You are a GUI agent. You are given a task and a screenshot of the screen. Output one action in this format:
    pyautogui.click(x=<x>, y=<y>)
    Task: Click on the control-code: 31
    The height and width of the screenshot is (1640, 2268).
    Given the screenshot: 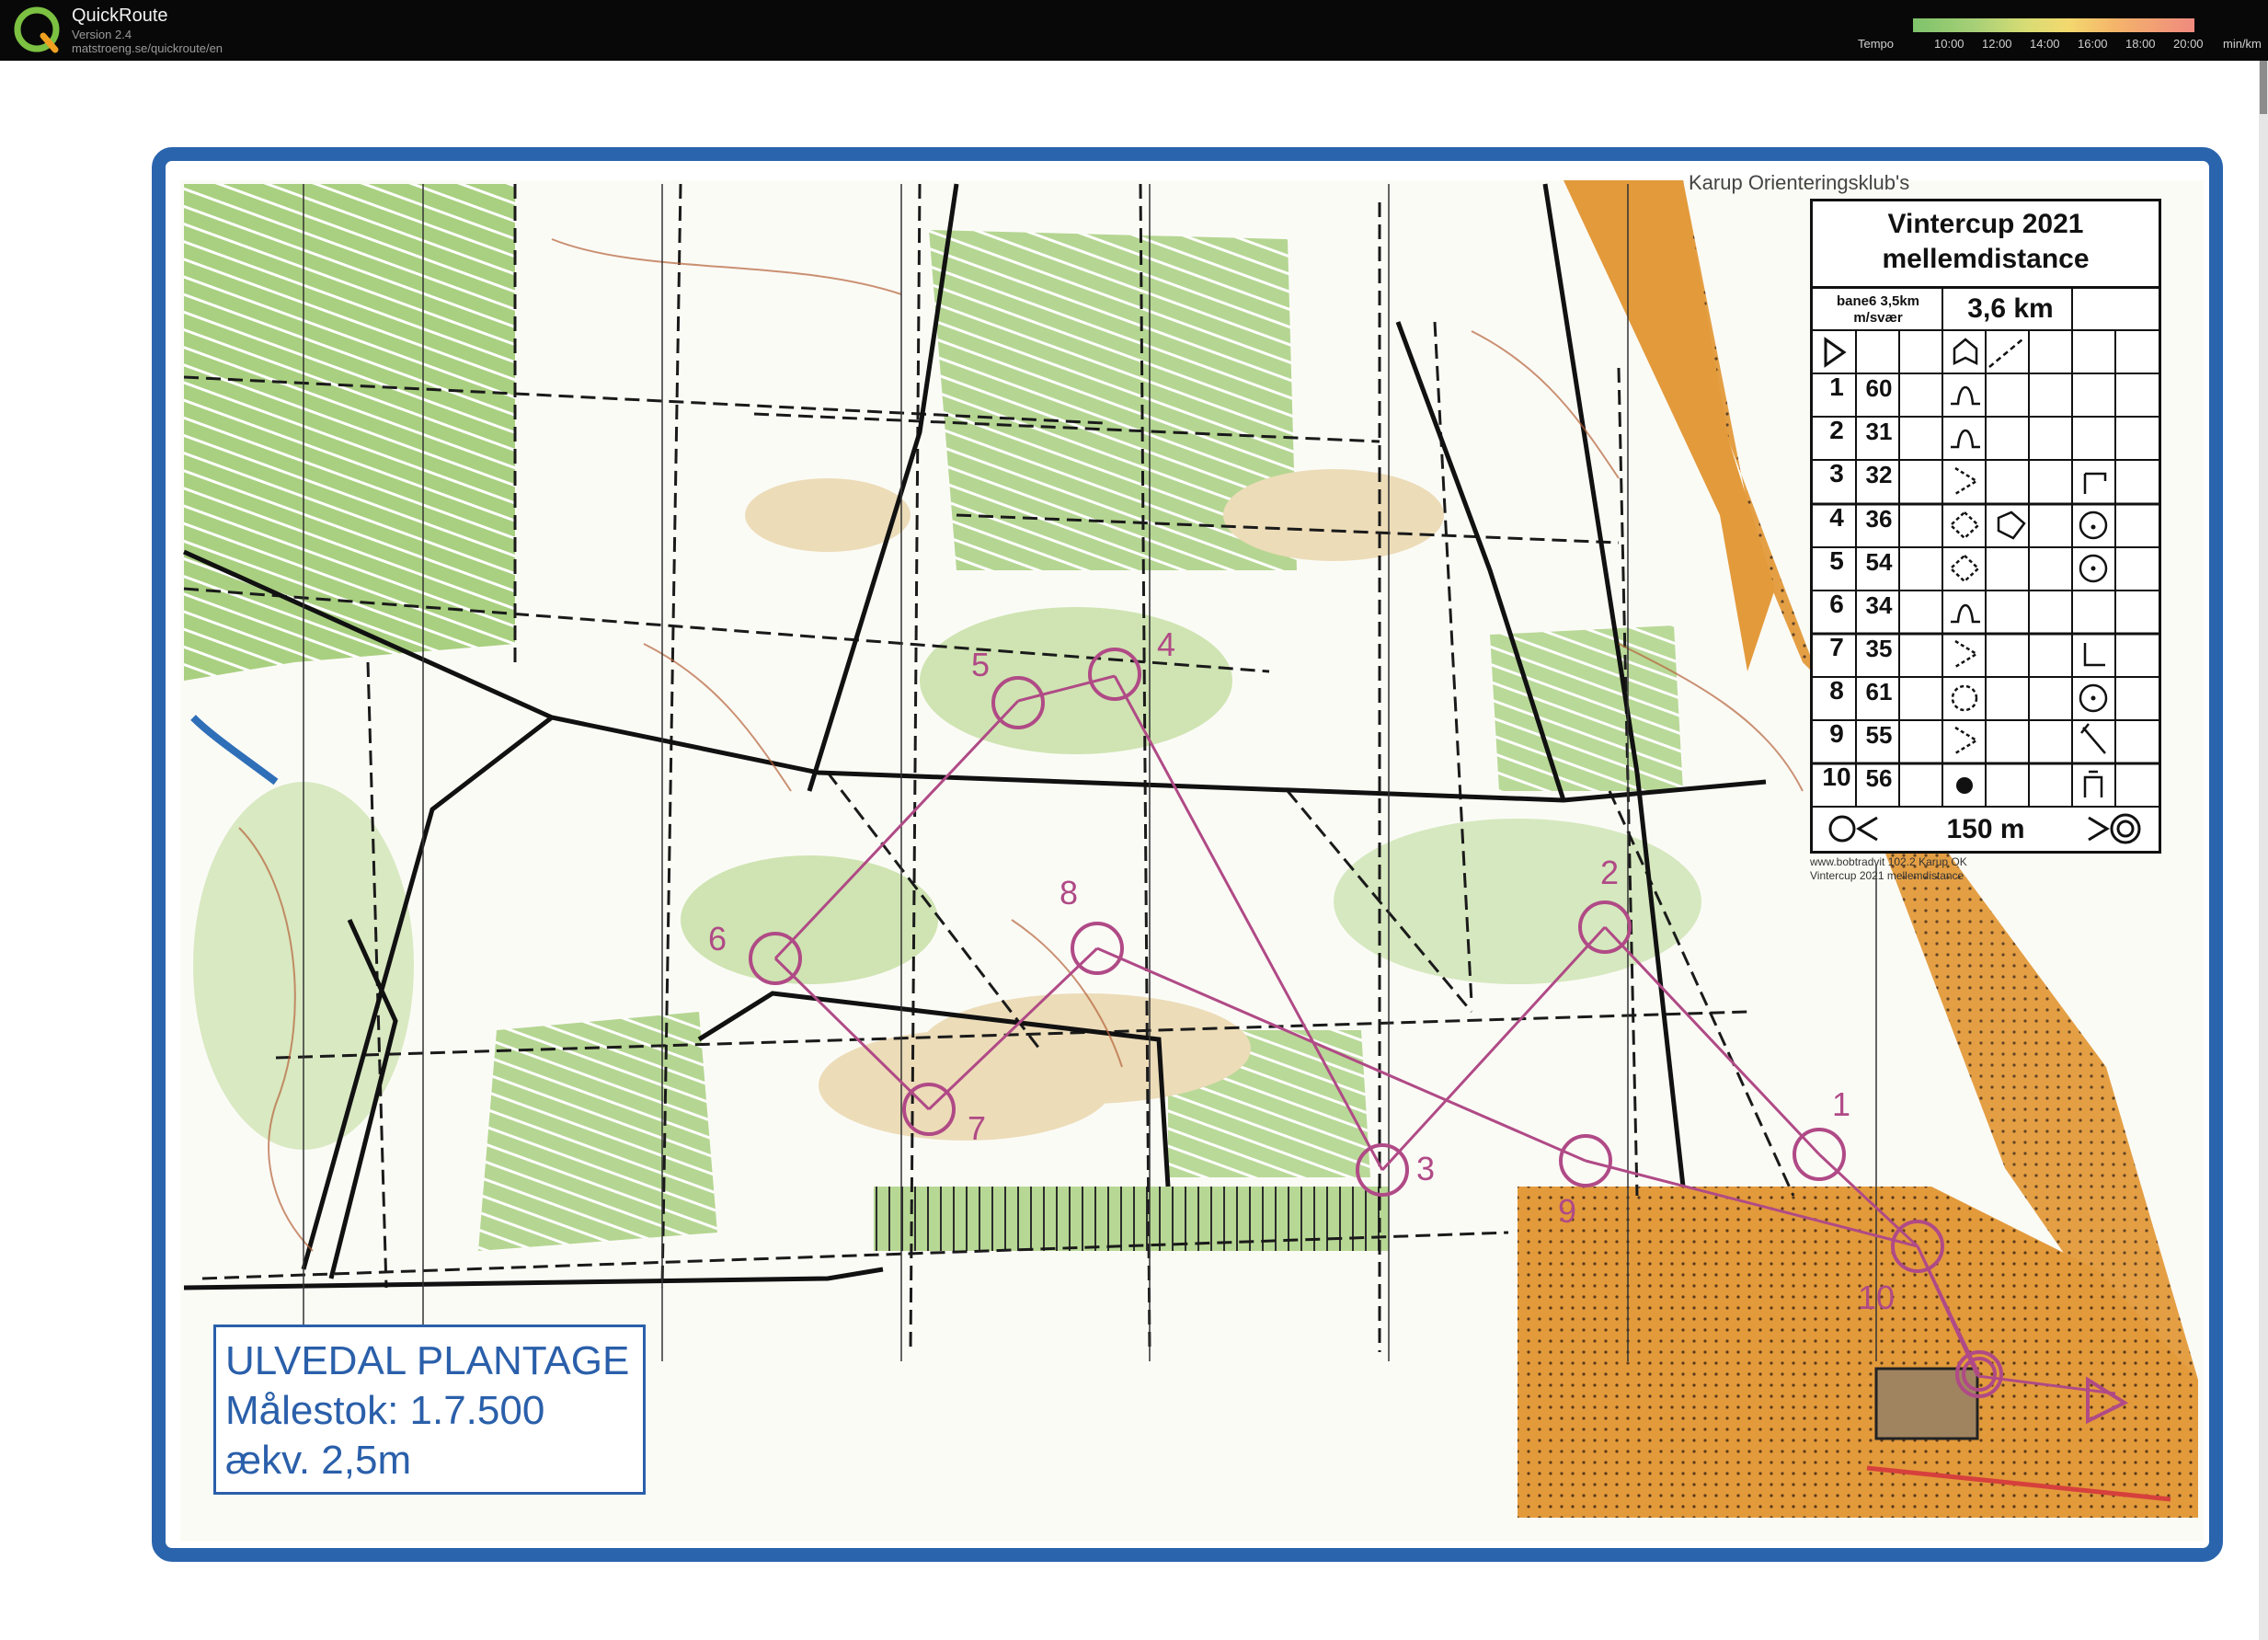 What is the action you would take?
    pyautogui.click(x=1879, y=431)
    